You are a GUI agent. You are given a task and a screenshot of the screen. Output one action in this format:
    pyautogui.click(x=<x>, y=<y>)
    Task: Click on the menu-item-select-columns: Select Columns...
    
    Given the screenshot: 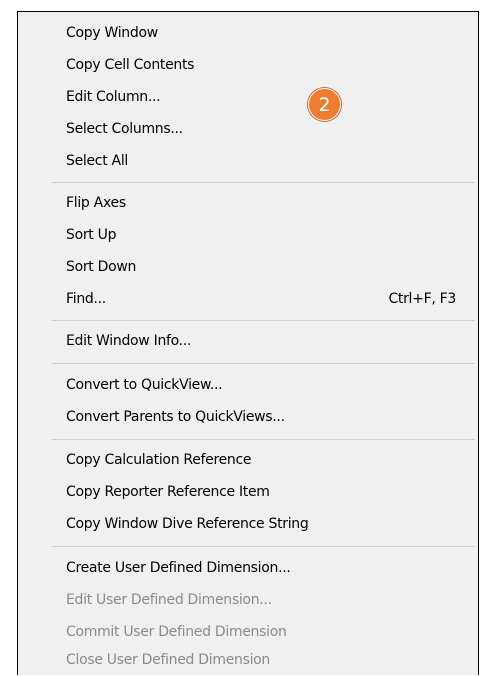 What is the action you would take?
    pyautogui.click(x=248, y=129)
    